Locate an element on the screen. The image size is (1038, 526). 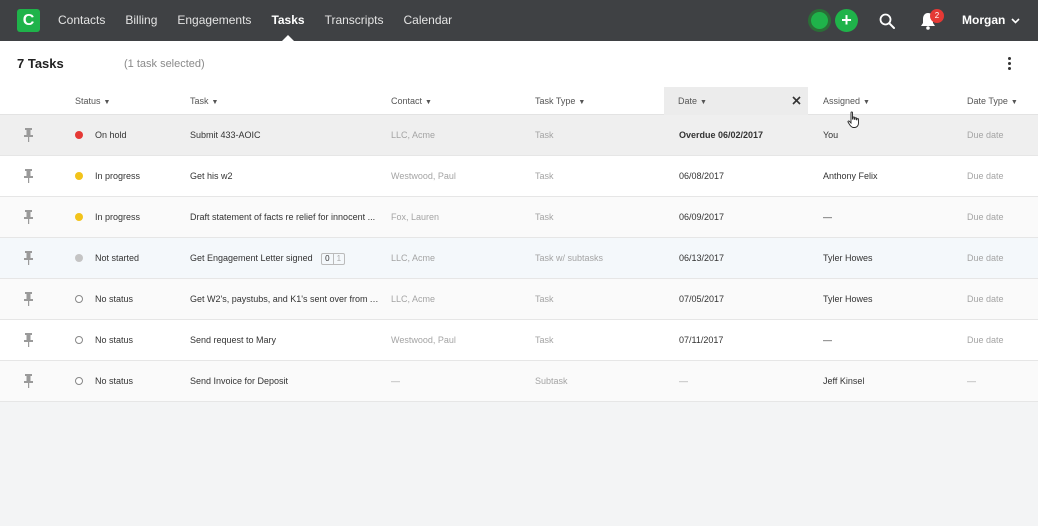
task-type: Task w/ subtasks is located at coordinates (569, 258).